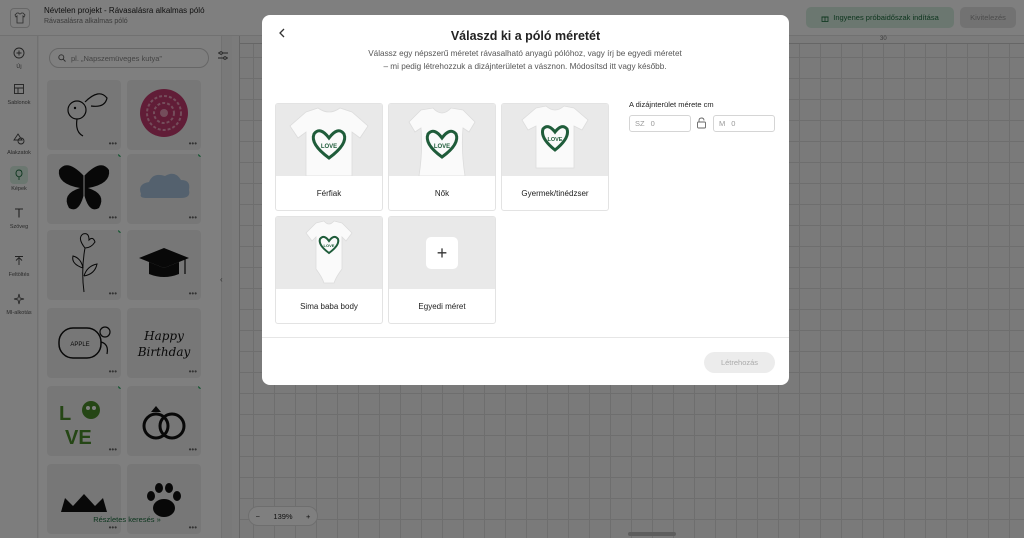 The image size is (1024, 538). What do you see at coordinates (329, 140) in the screenshot?
I see `mens-shirt-image: LOVE` at bounding box center [329, 140].